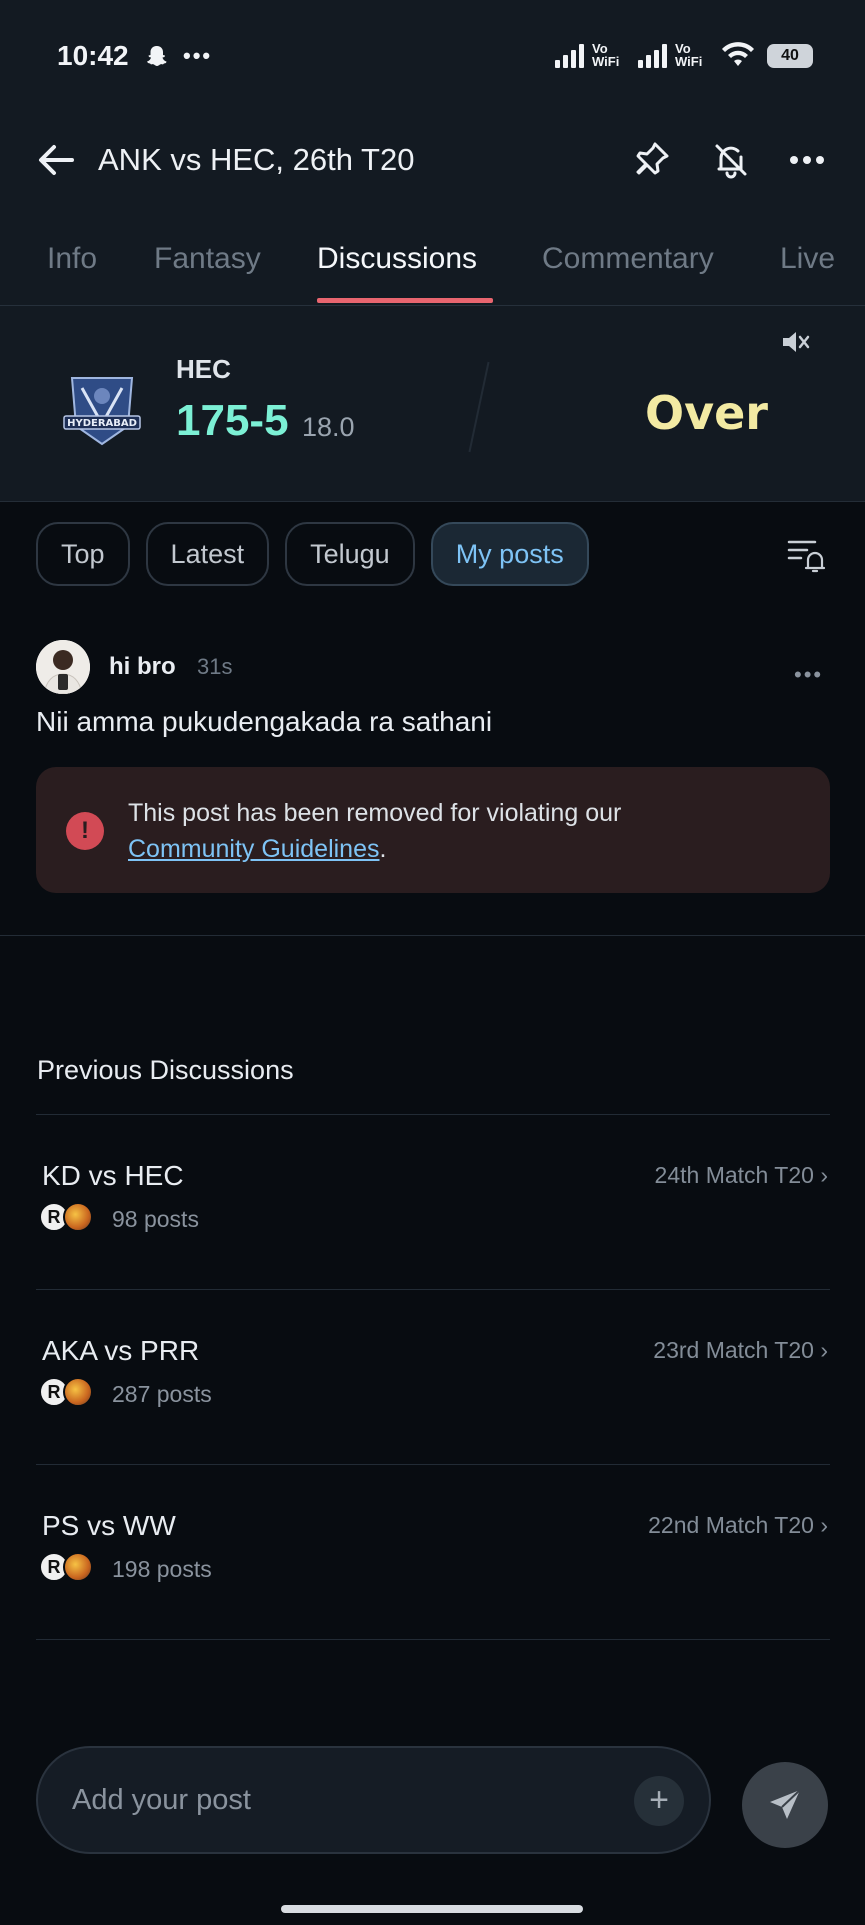 Image resolution: width=865 pixels, height=1925 pixels. What do you see at coordinates (405, 300) in the screenshot?
I see `active-tab-indicator` at bounding box center [405, 300].